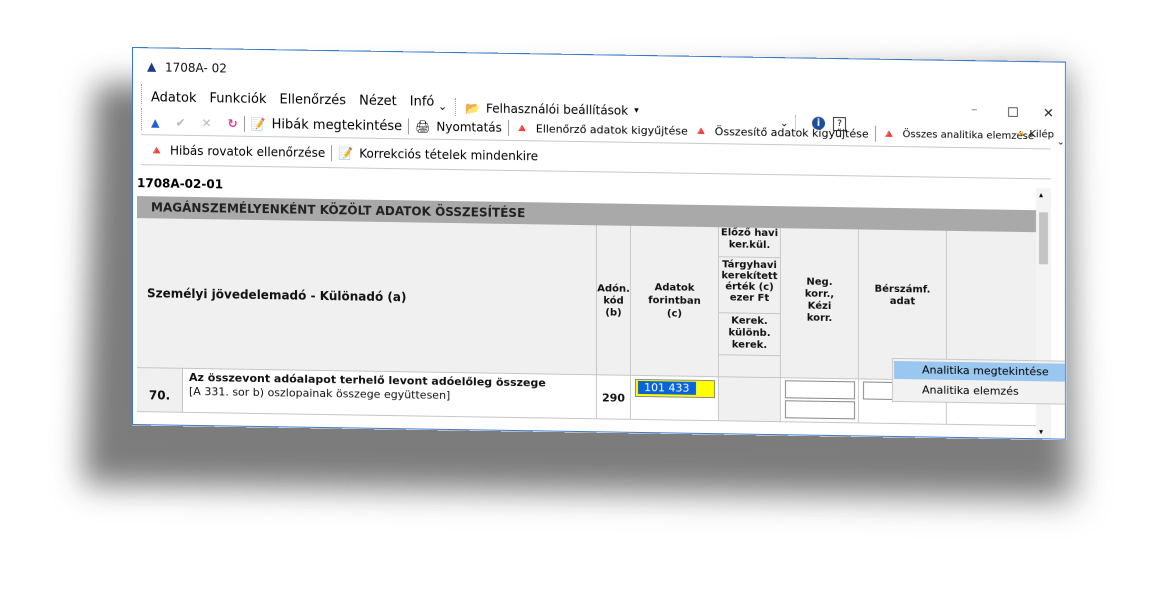 This screenshot has width=1149, height=592. What do you see at coordinates (889, 134) in the screenshot?
I see `analytics-icon: 🔺` at bounding box center [889, 134].